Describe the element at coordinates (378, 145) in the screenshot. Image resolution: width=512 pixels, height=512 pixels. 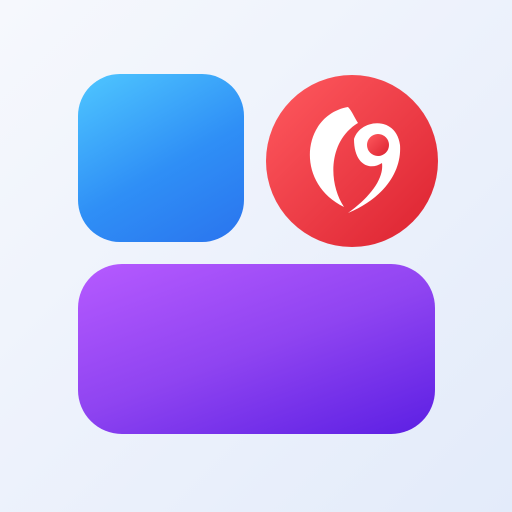
I see `hook-cutout` at that location.